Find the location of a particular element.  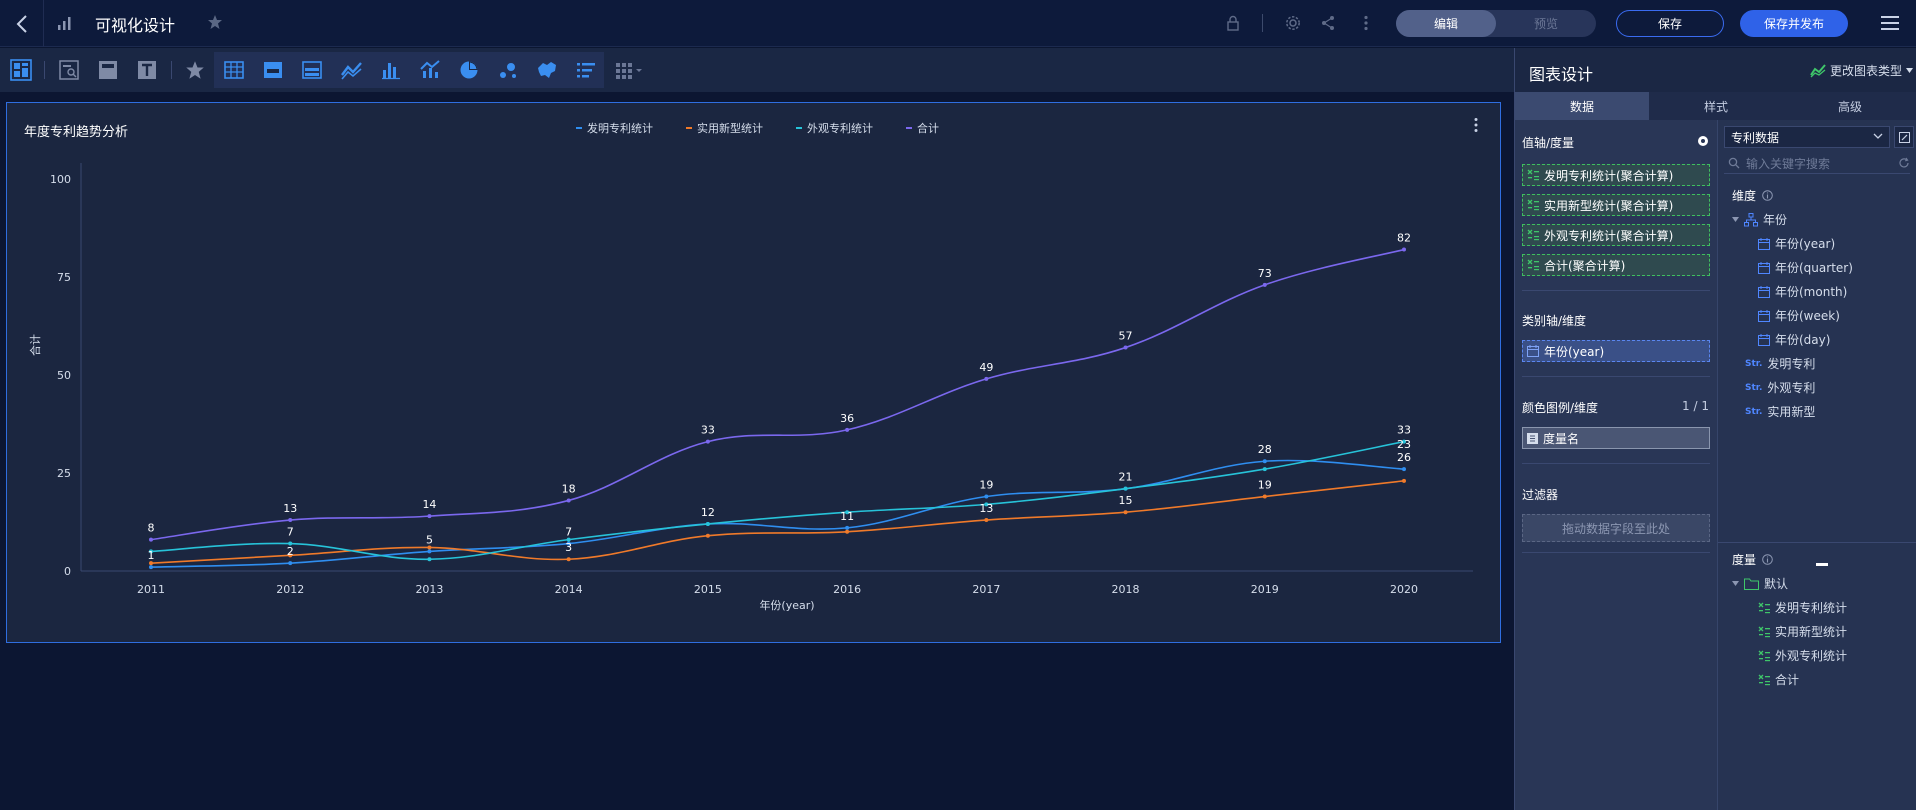

caret-down-icon is located at coordinates (1909, 70).